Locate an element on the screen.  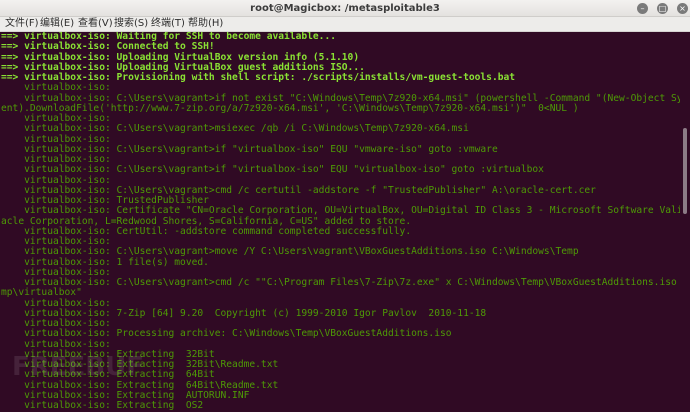
menu-terminal: 终端(T) is located at coordinates (168, 24).